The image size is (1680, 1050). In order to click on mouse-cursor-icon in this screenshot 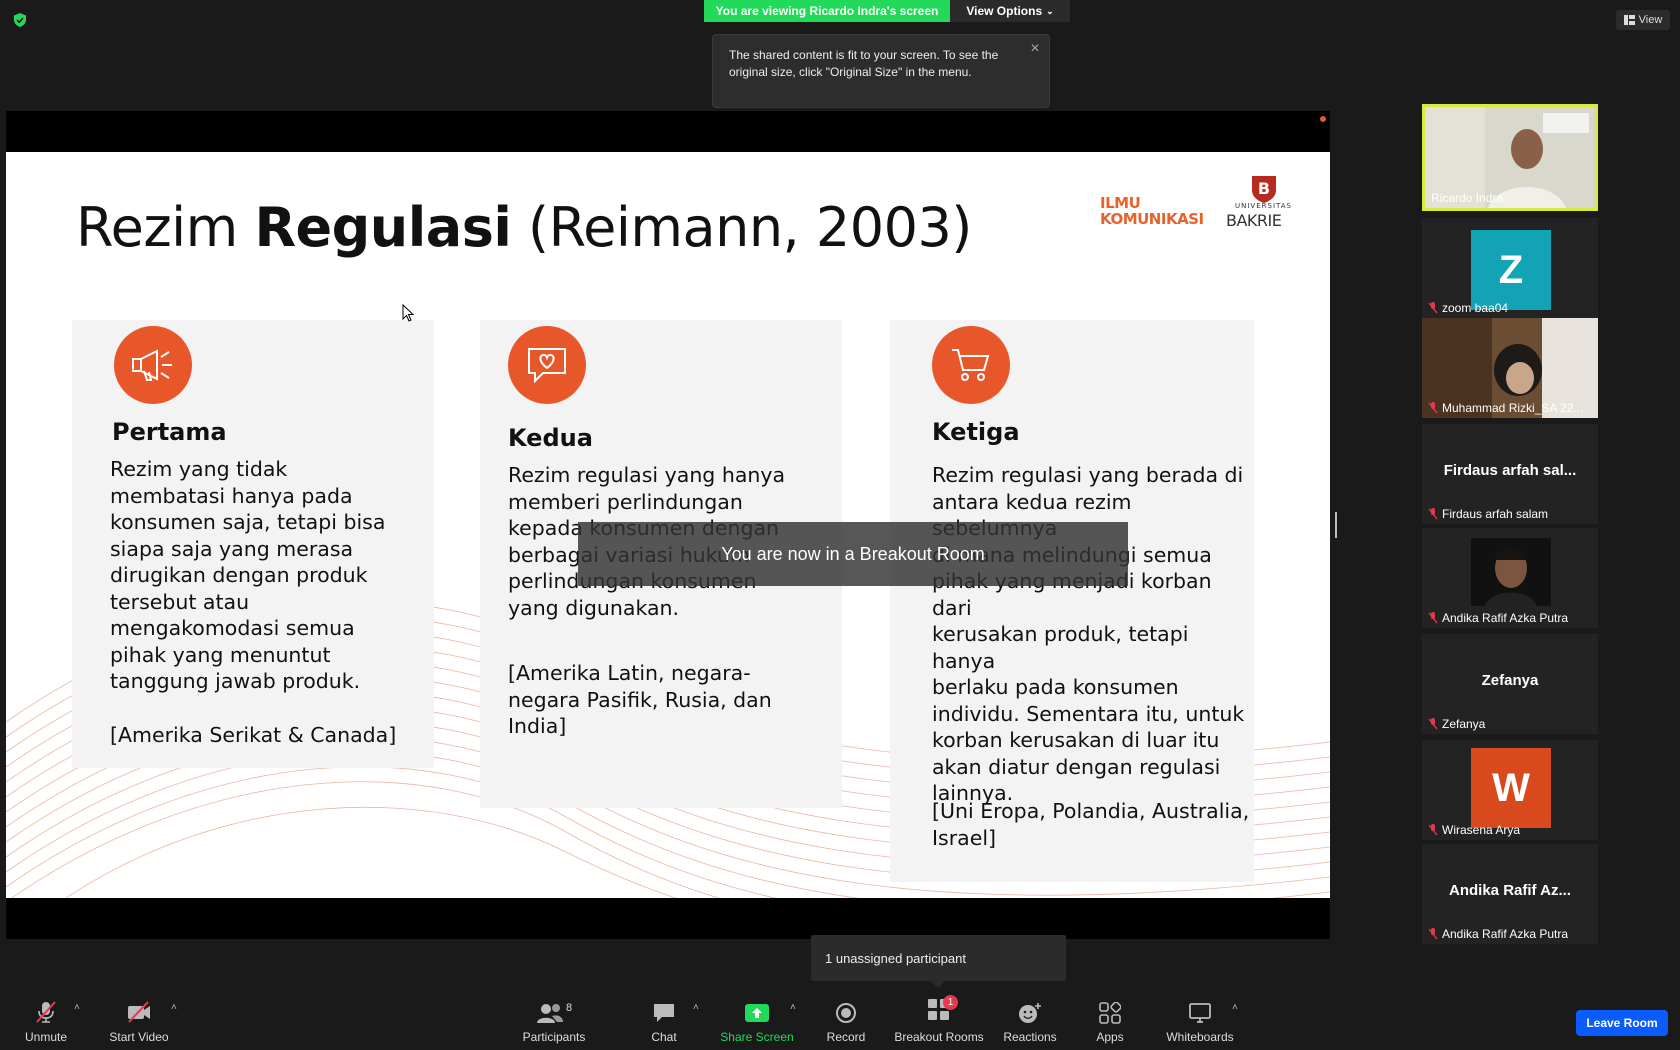, I will do `click(408, 313)`.